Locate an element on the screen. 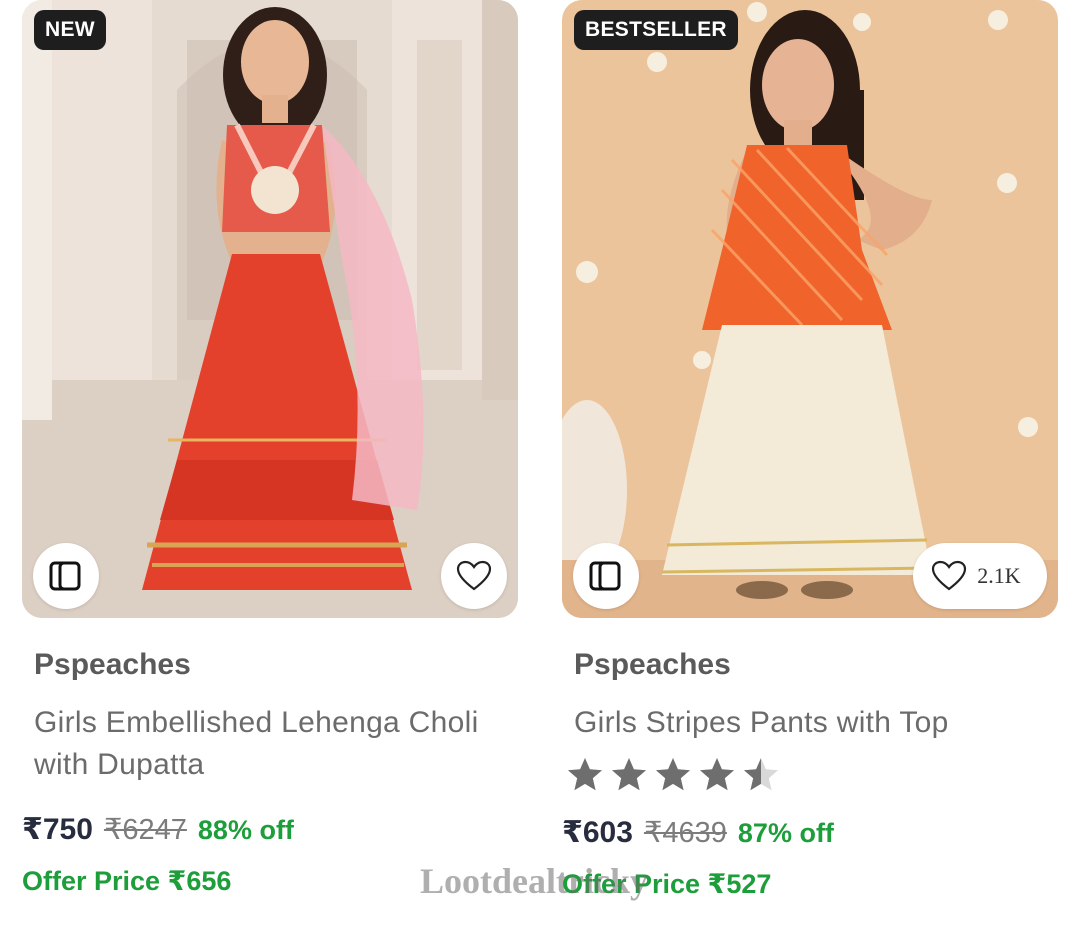  new-badge: NEW is located at coordinates (70, 30).